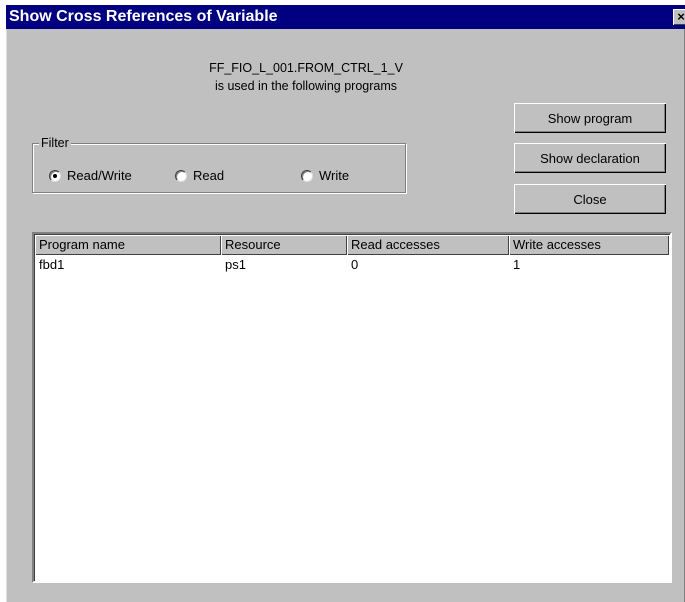  What do you see at coordinates (209, 175) in the screenshot?
I see `radio-label-read: Read` at bounding box center [209, 175].